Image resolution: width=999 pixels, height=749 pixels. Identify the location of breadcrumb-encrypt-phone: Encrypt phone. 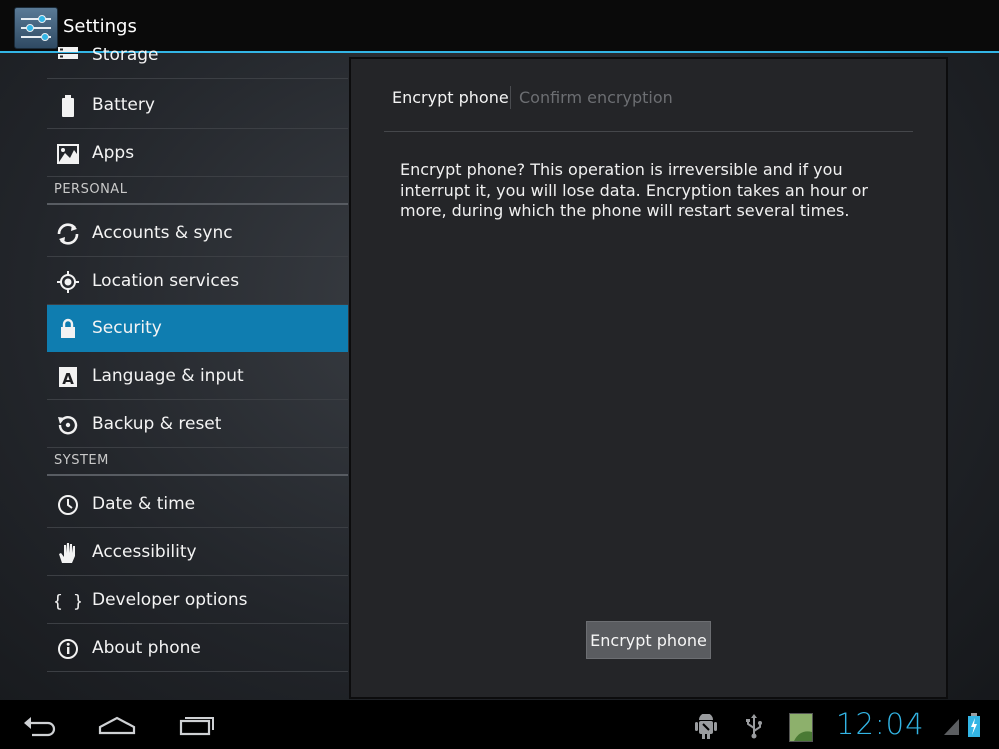
(450, 97).